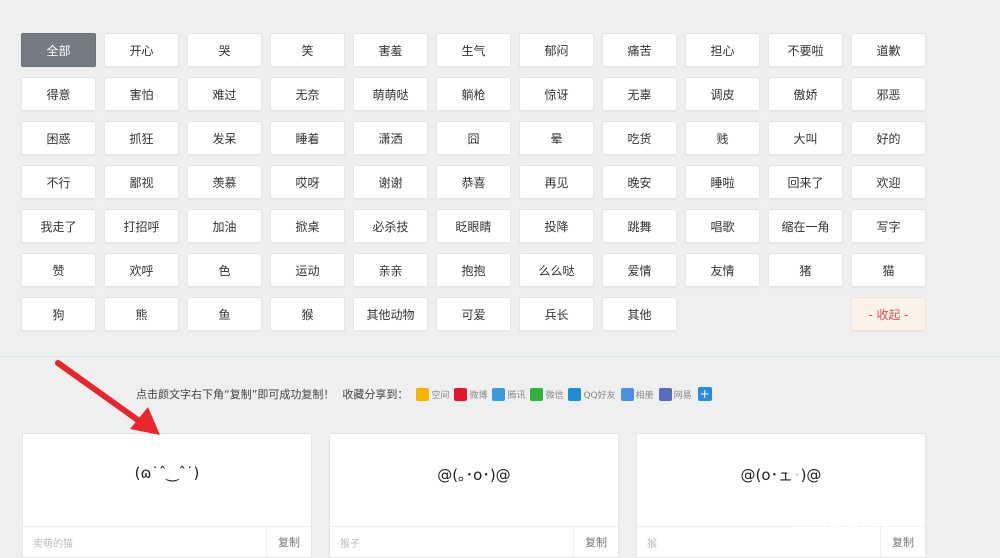 The width and height of the screenshot is (1000, 558). What do you see at coordinates (805, 182) in the screenshot?
I see `category-chip: 回来了` at bounding box center [805, 182].